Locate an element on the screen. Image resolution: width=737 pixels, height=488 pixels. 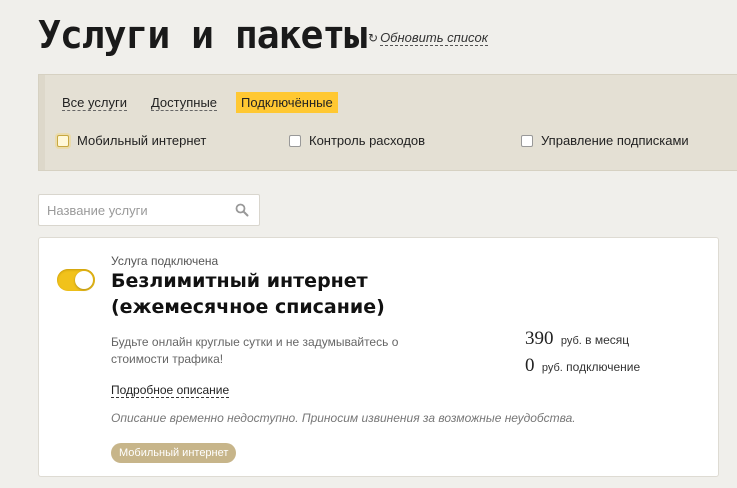
tab-label: Все услуги is located at coordinates (94, 103).